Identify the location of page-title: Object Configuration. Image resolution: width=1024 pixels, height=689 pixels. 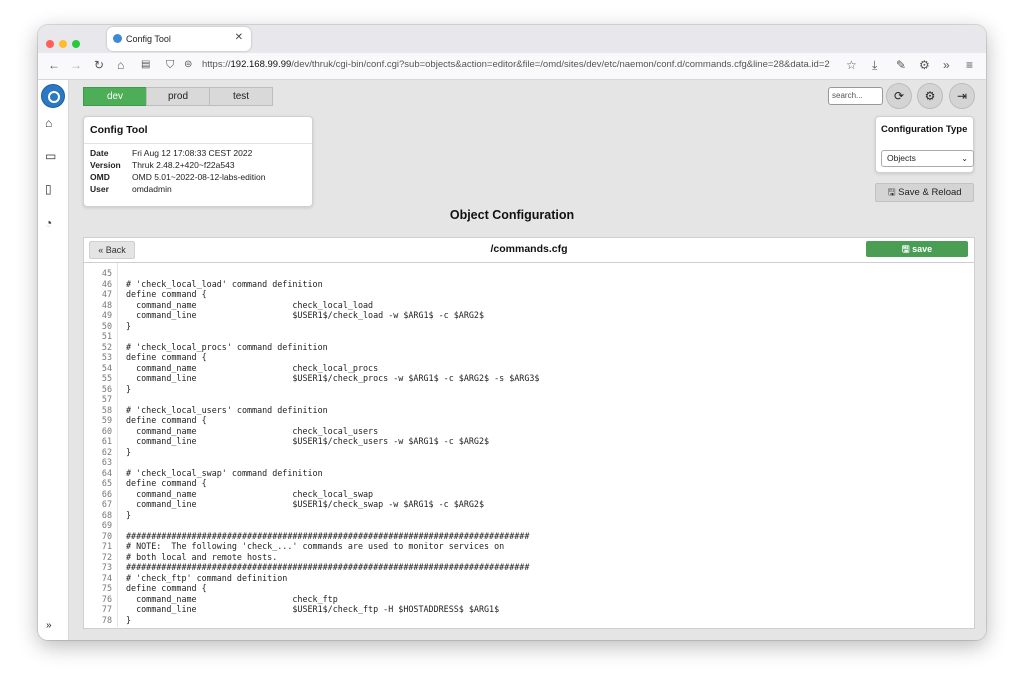
(512, 215).